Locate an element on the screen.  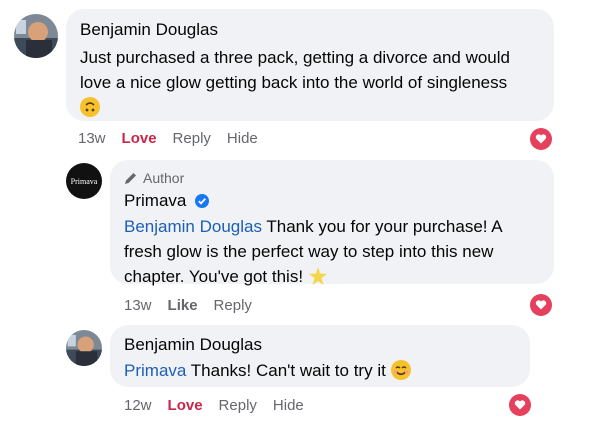
reply-timestamp: 13w is located at coordinates (138, 305).